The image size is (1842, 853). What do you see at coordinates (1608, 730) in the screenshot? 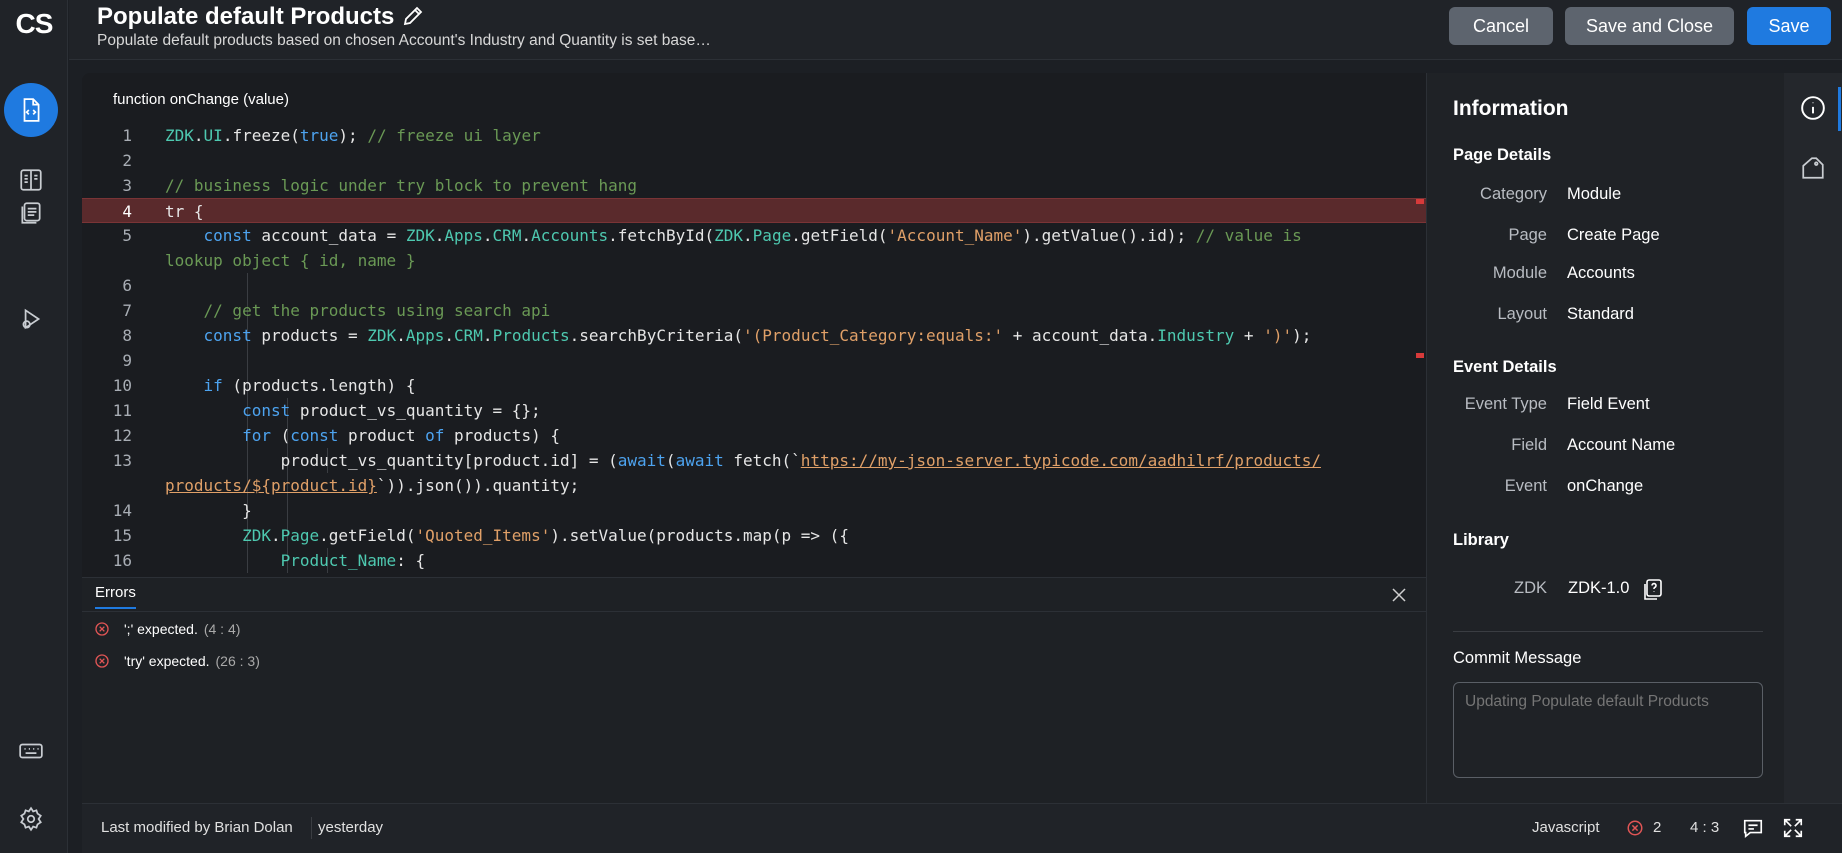
I see `commit-message-input` at bounding box center [1608, 730].